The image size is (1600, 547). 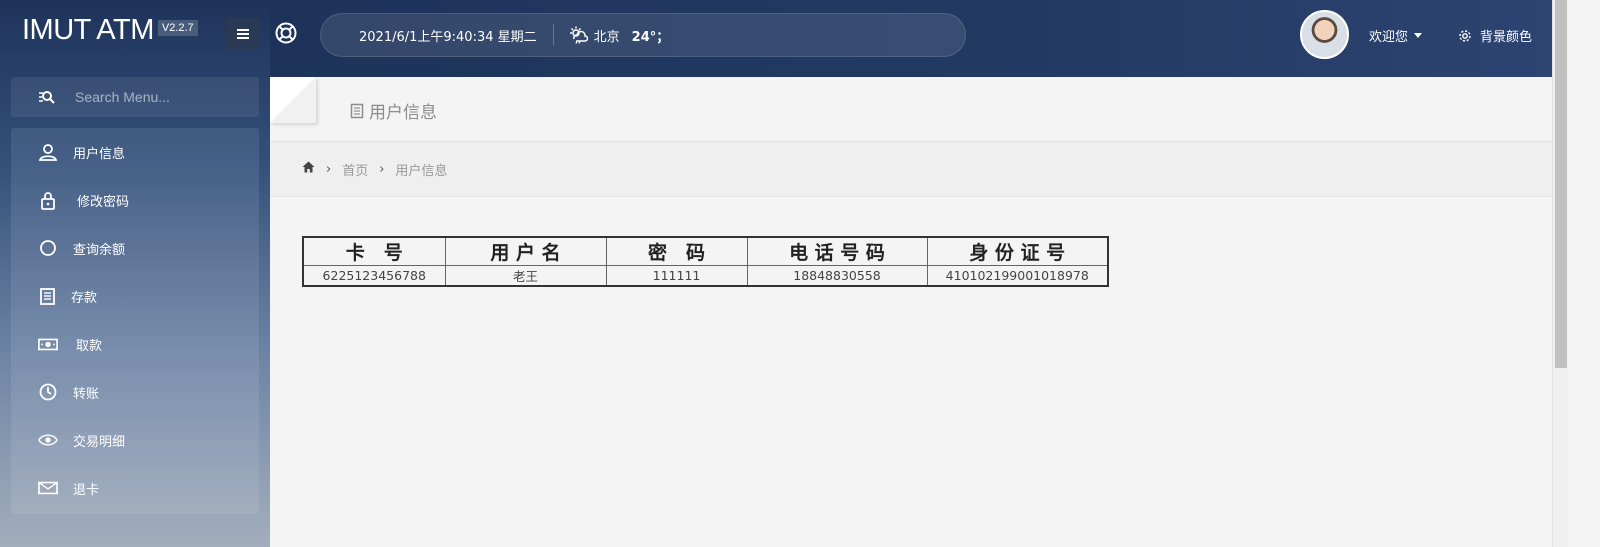 What do you see at coordinates (403, 113) in the screenshot?
I see `page-title-text: 用户信息` at bounding box center [403, 113].